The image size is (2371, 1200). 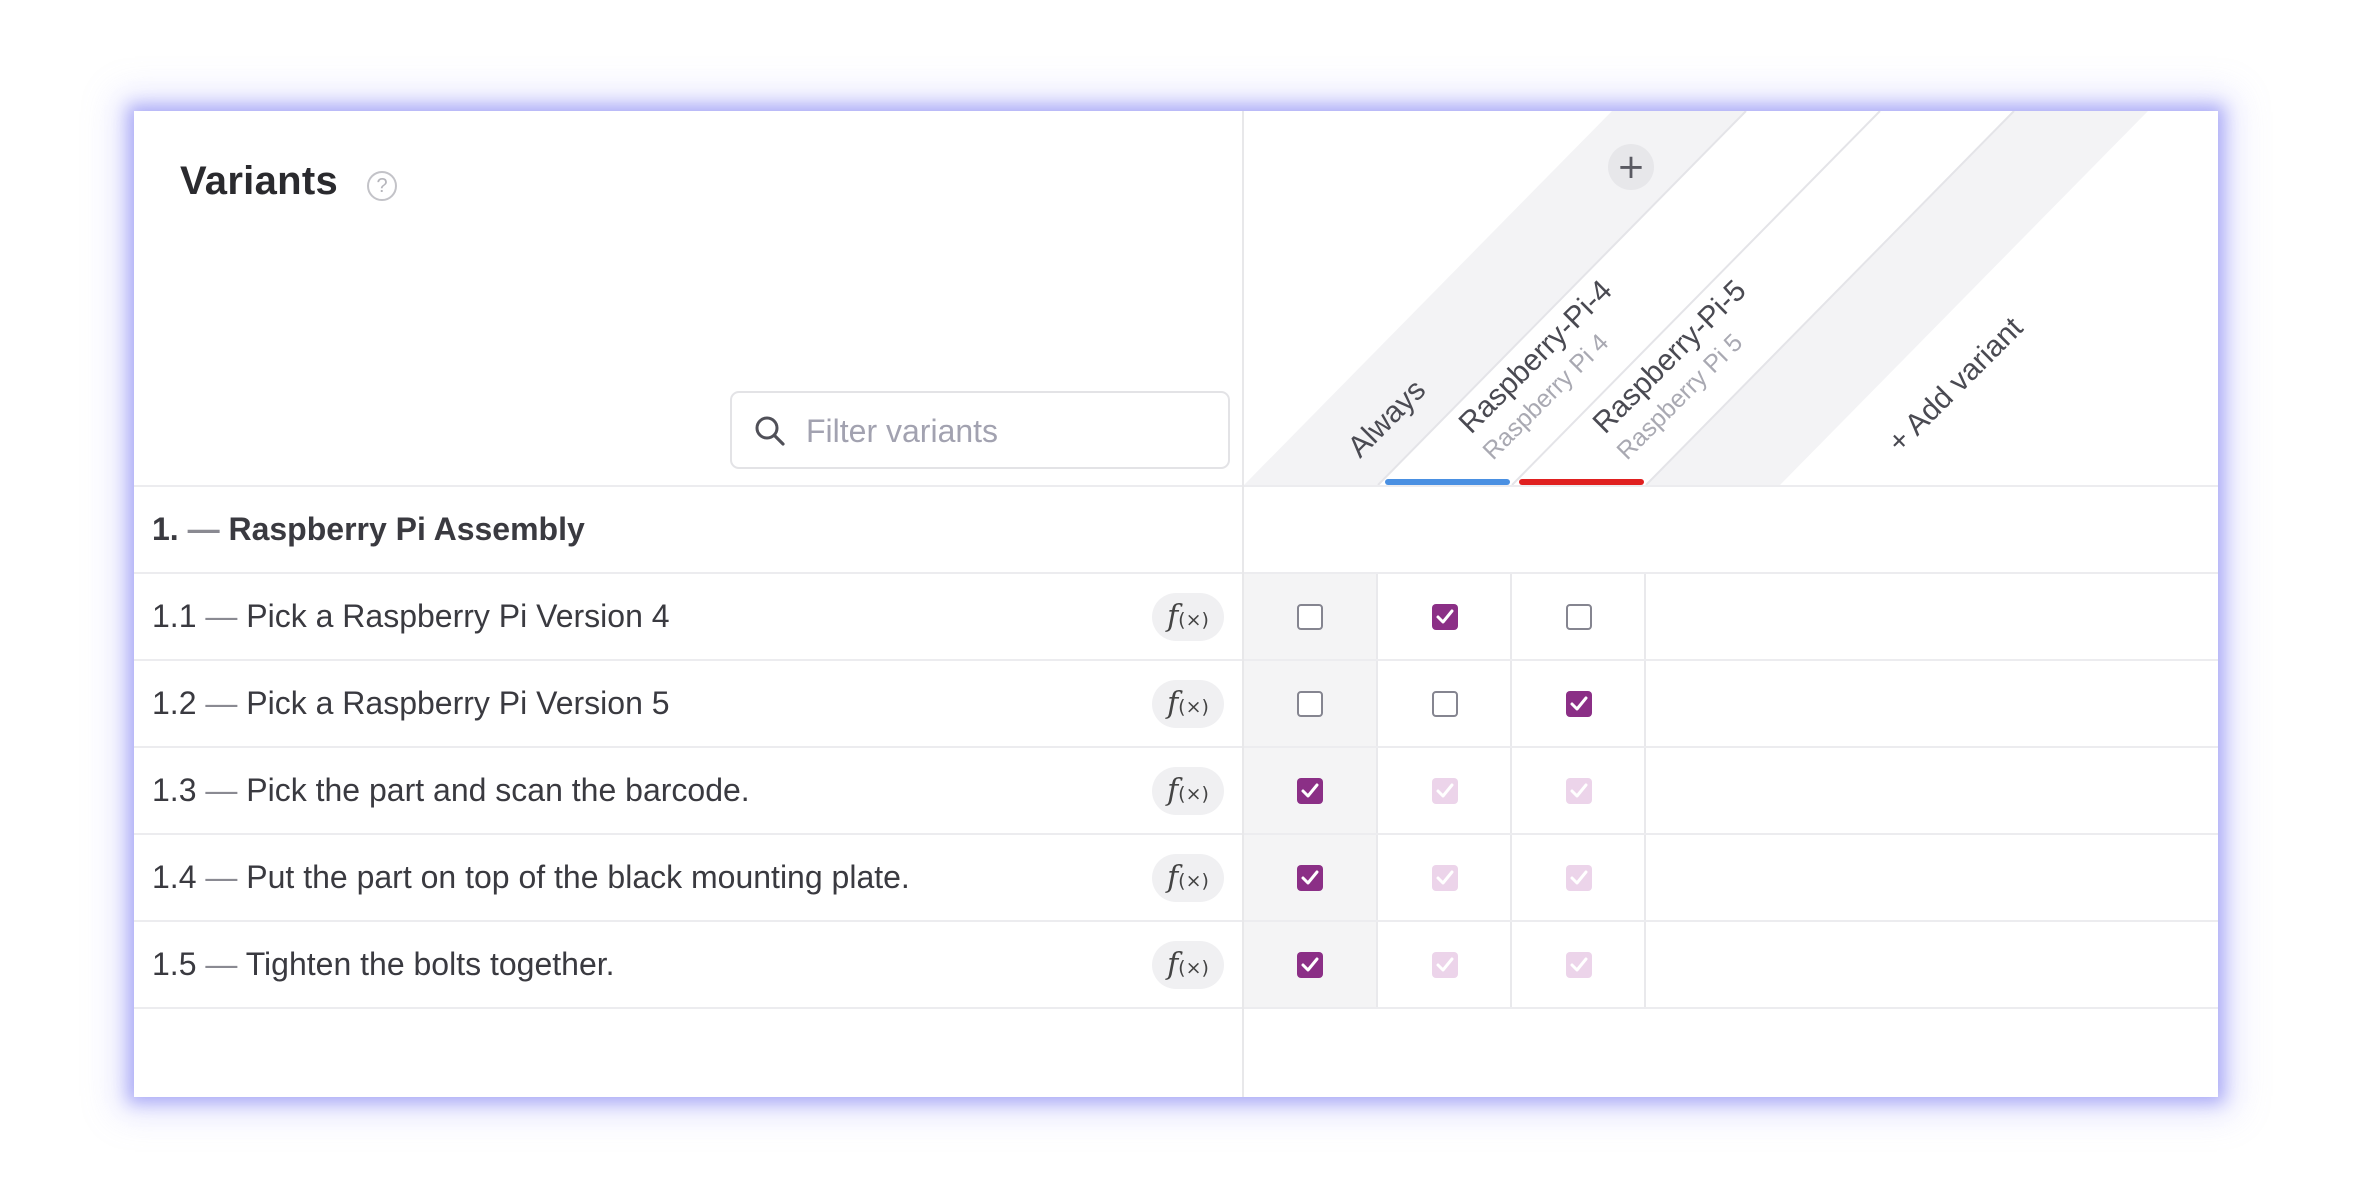 What do you see at coordinates (1176, 1008) in the screenshot?
I see `table-bottom-border` at bounding box center [1176, 1008].